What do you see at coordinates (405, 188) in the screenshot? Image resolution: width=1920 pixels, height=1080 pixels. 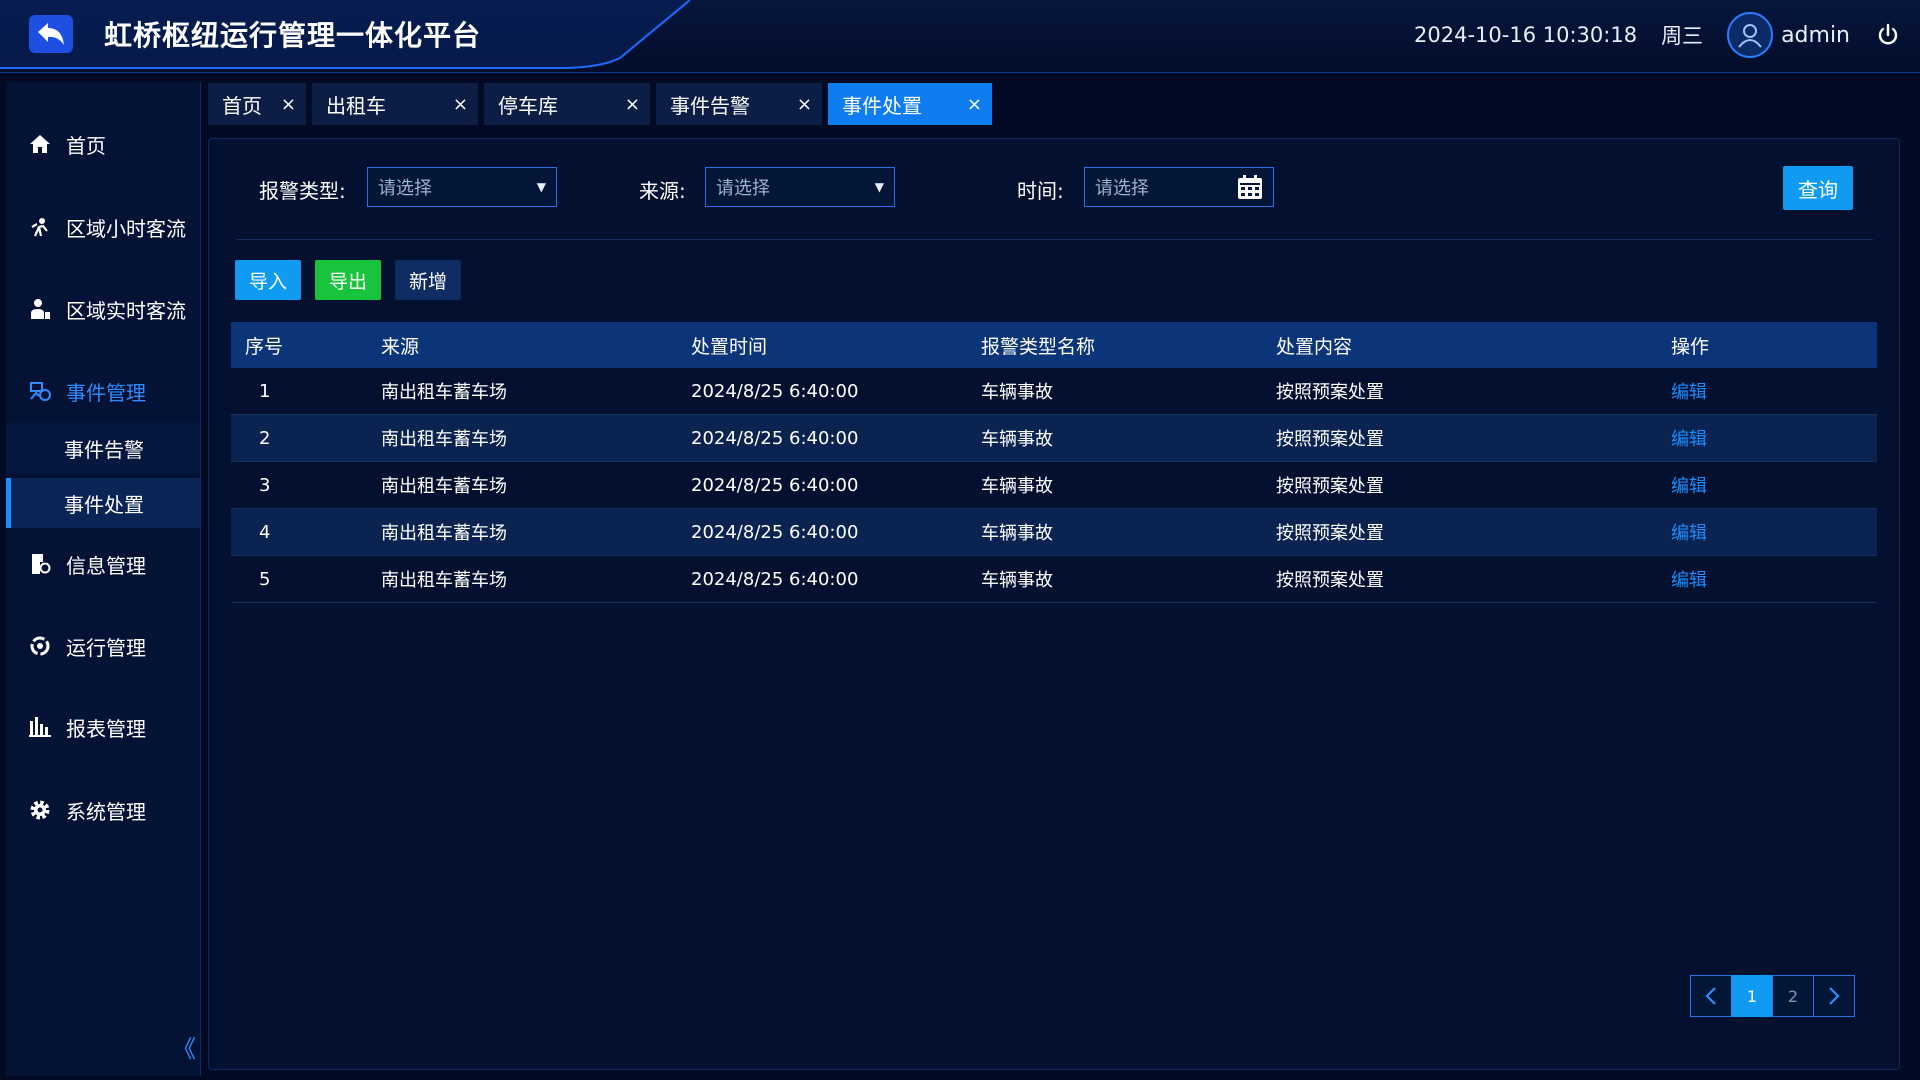 I see `alarm-type-placeholder: 请选择` at bounding box center [405, 188].